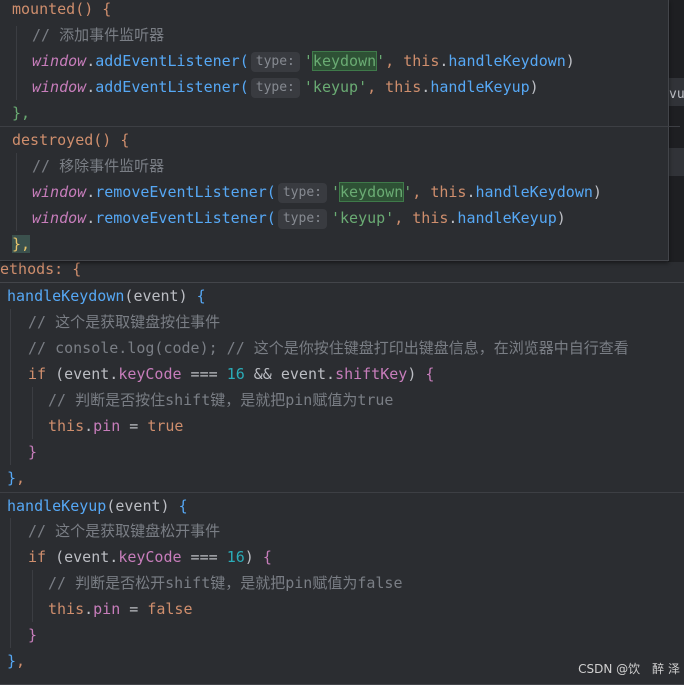  What do you see at coordinates (33, 635) in the screenshot?
I see `keyup-if-close: }` at bounding box center [33, 635].